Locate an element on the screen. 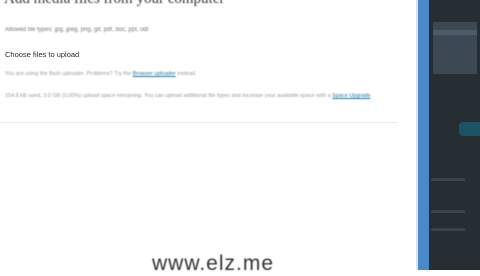 The width and height of the screenshot is (480, 276). uploader-notice-suffix: instead. is located at coordinates (187, 74).